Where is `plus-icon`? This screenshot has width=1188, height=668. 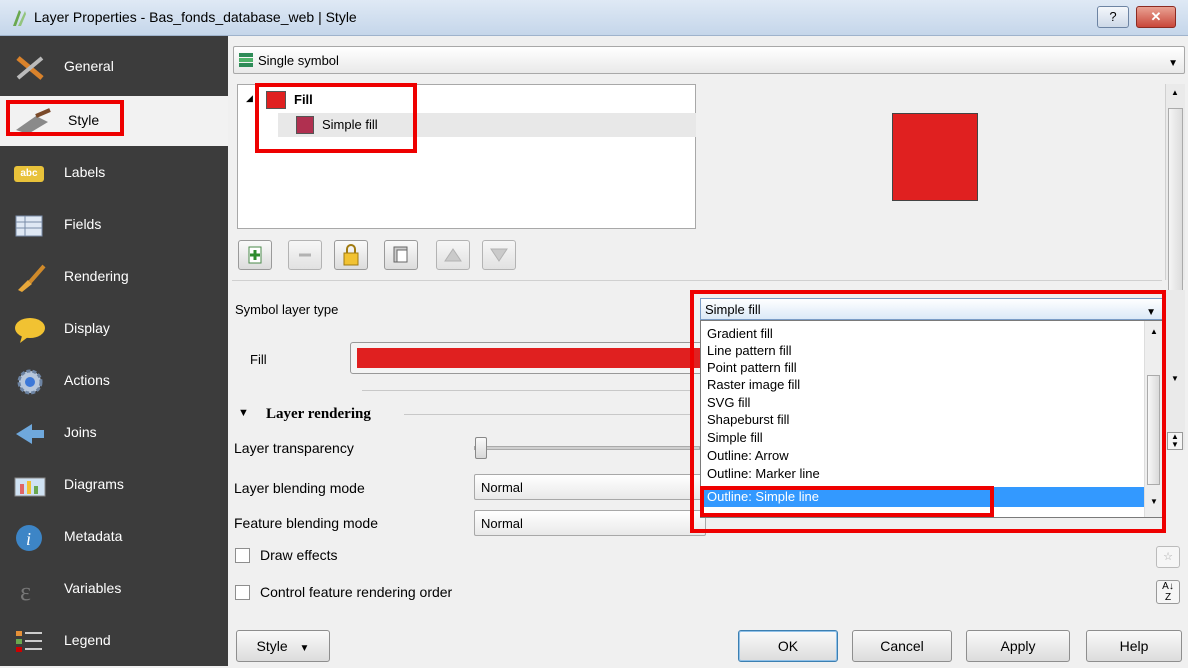
plus-icon is located at coordinates (255, 255).